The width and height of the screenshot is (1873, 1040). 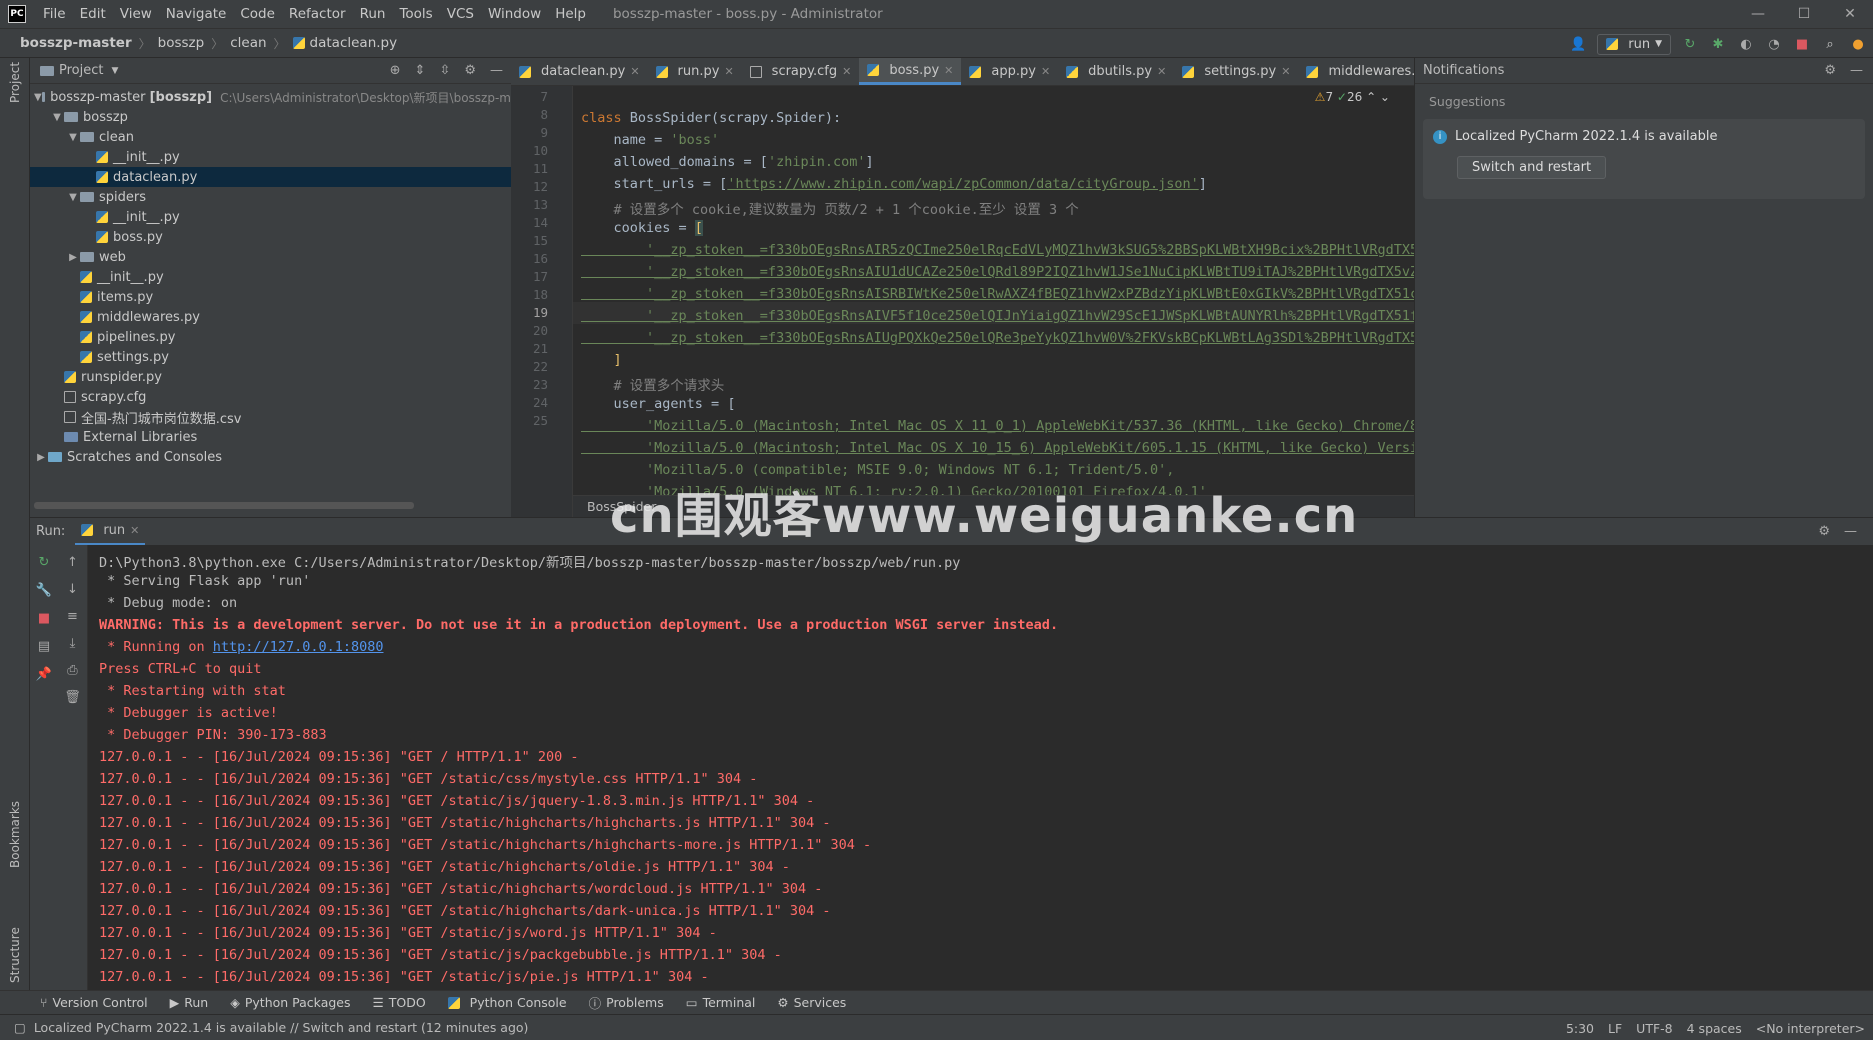 I want to click on collapse-all-icon: ⇳, so click(x=444, y=70).